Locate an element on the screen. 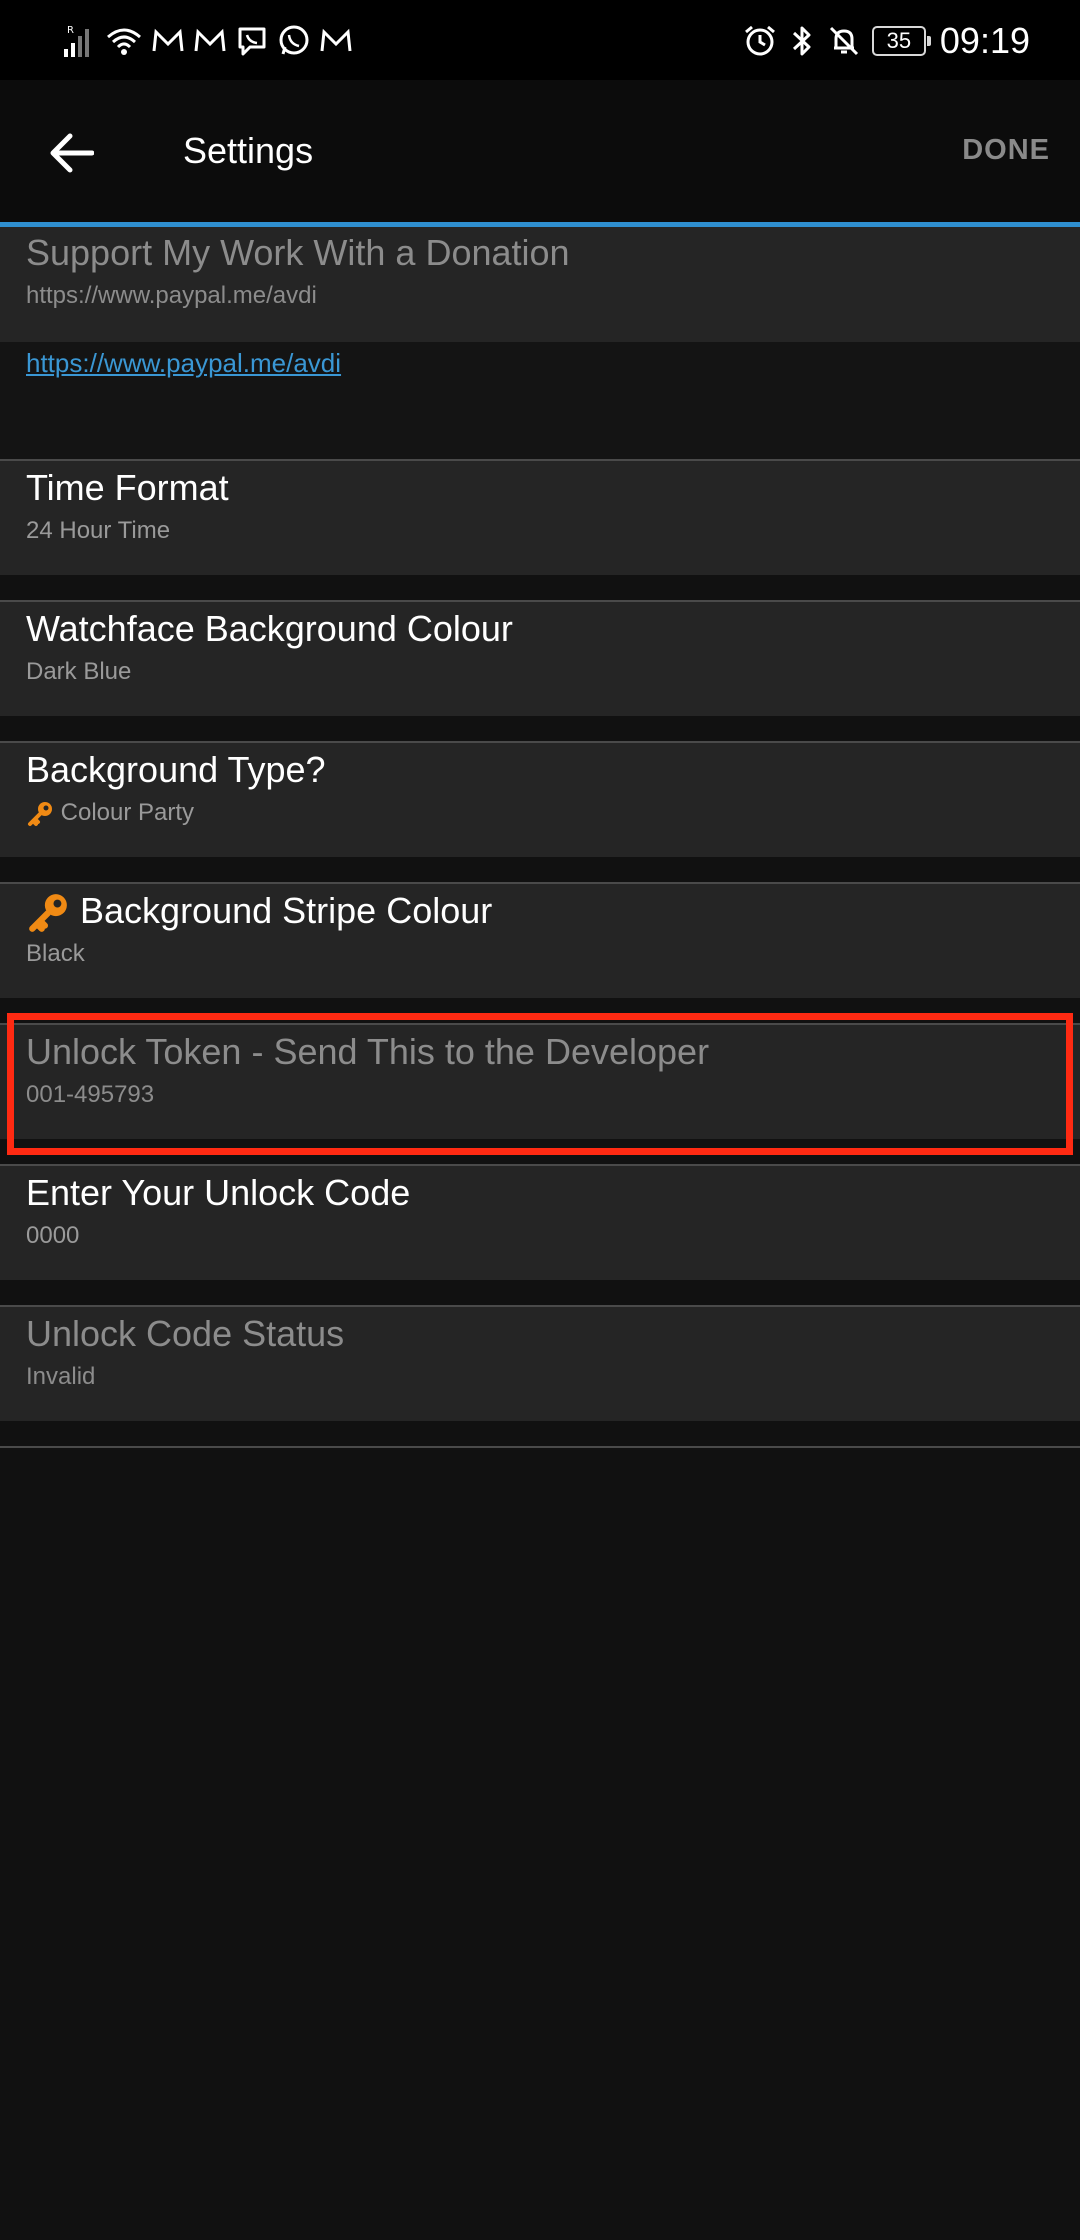  arrow-left-icon is located at coordinates (72, 153).